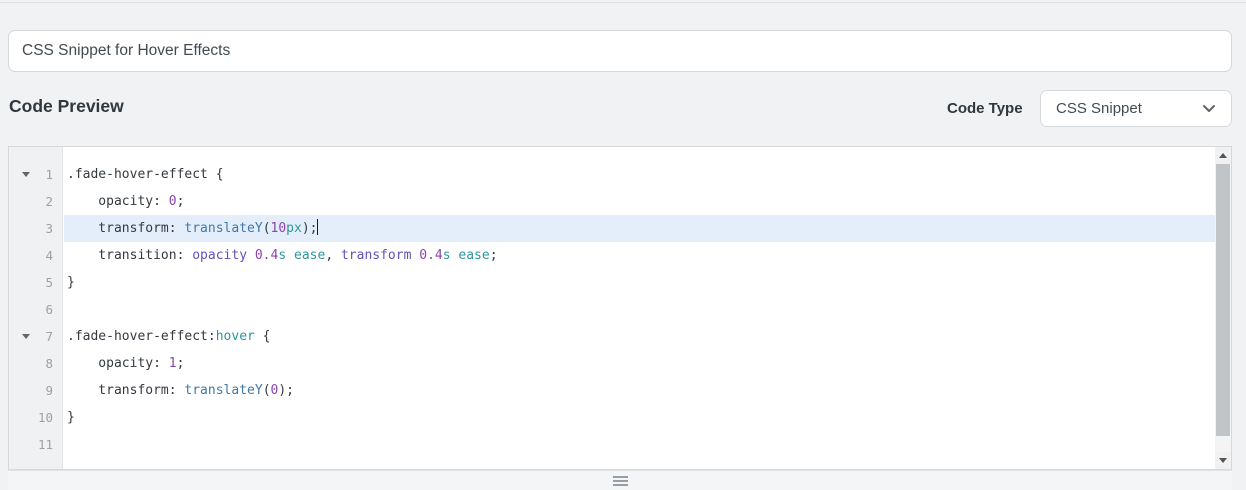  I want to click on gutter-cell: 4, so click(35, 255).